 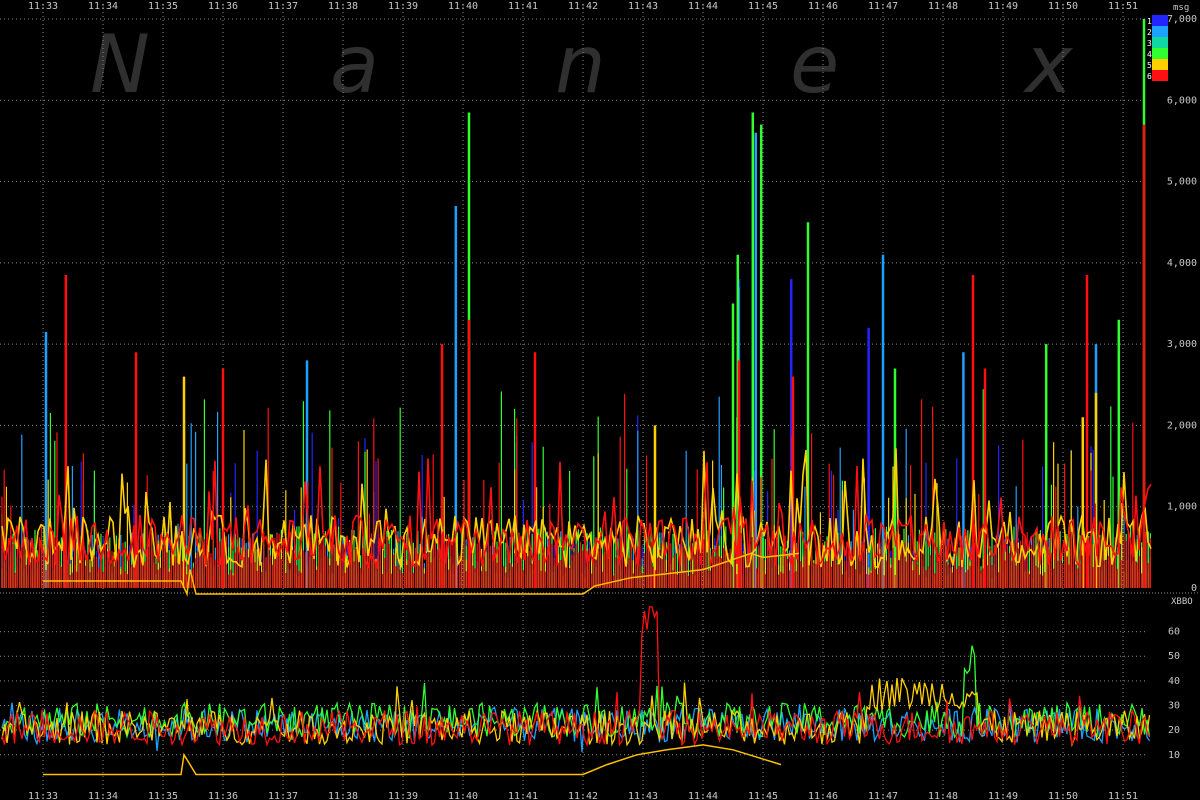 I want to click on x-tick-label-top: 11:36, so click(x=223, y=6).